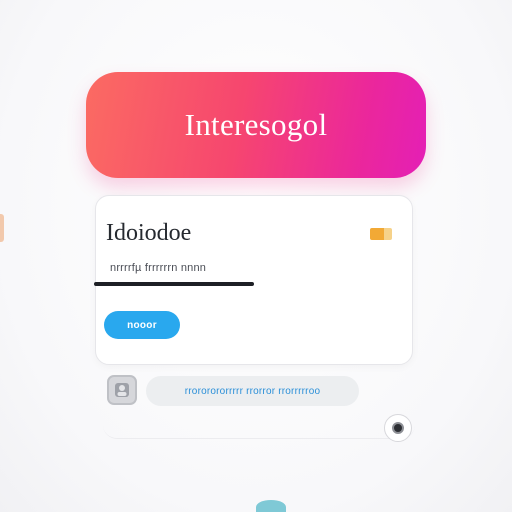 This screenshot has width=512, height=512. I want to click on card-action-button: nooor, so click(142, 325).